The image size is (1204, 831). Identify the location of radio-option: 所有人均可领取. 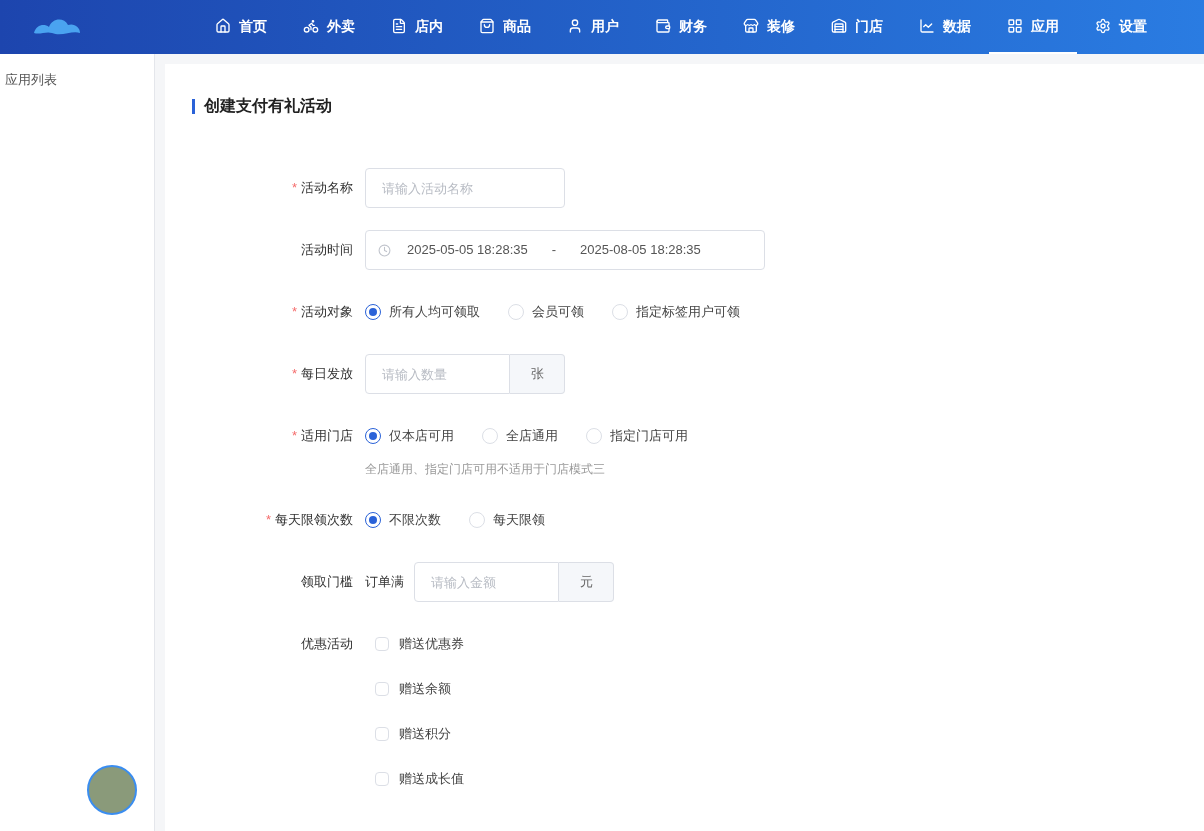
(422, 312).